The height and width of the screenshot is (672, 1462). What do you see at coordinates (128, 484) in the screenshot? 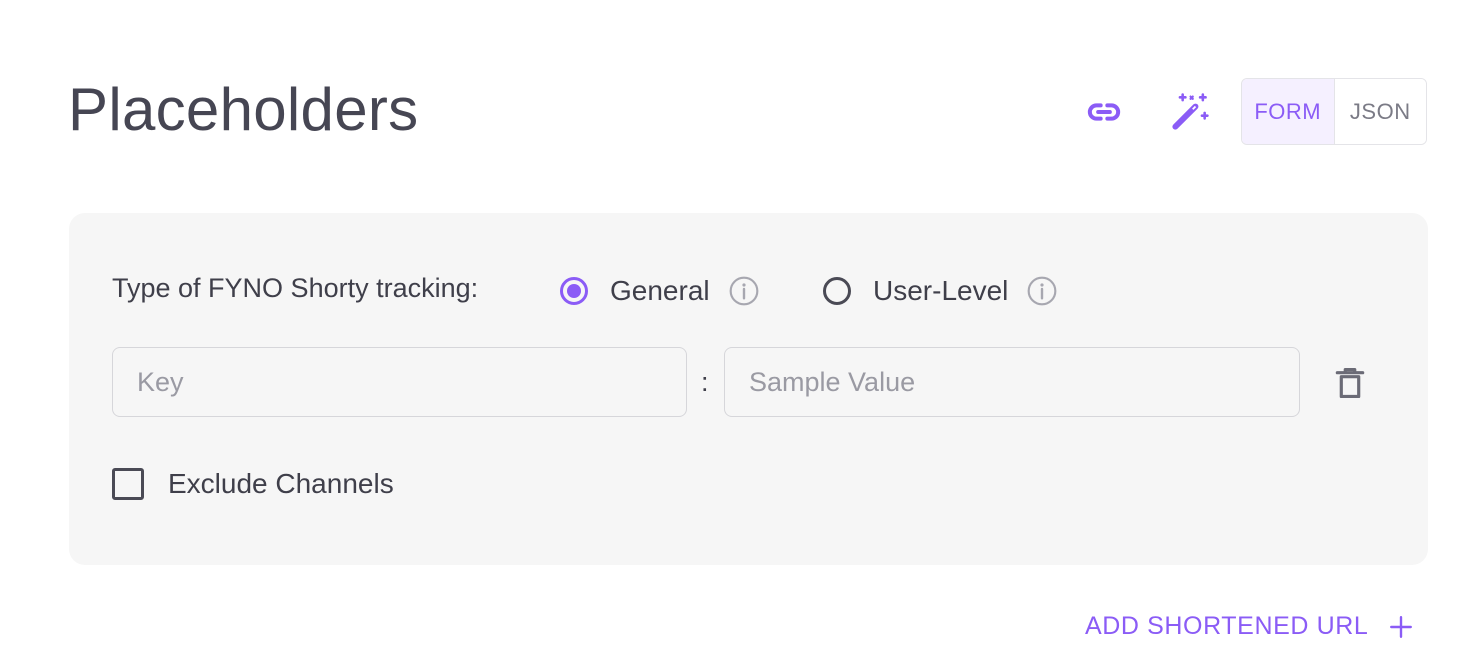
I see `exclude-channels-checkbox` at bounding box center [128, 484].